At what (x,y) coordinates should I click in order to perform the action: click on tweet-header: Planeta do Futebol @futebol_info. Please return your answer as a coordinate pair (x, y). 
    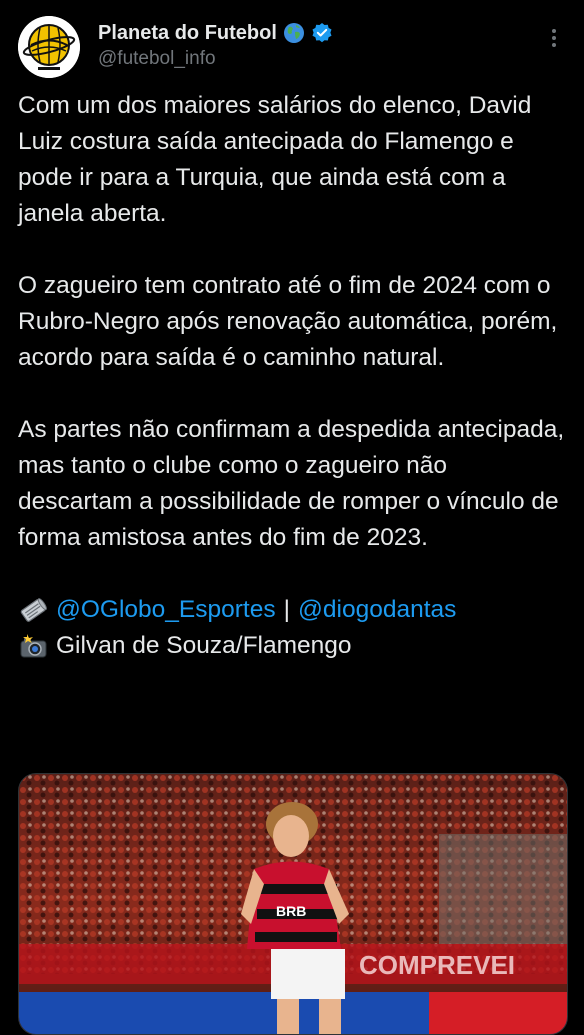
    Looking at the image, I should click on (294, 46).